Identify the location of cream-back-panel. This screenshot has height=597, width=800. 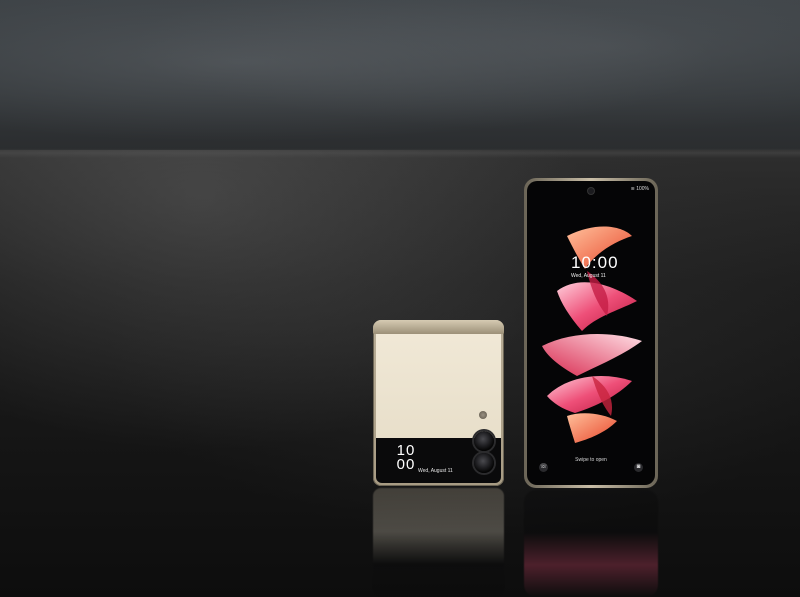
(438, 386).